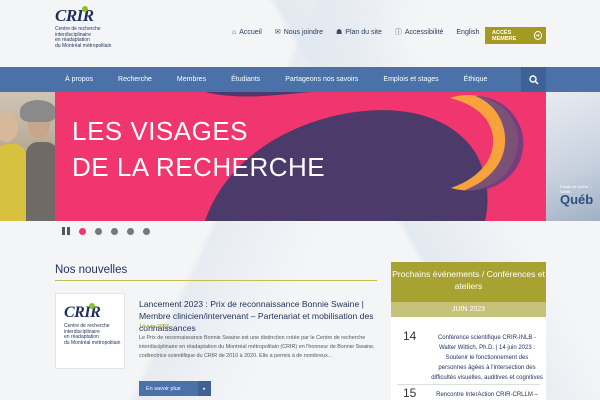  What do you see at coordinates (186, 79) in the screenshot?
I see `nav-item-membres: Membres` at bounding box center [186, 79].